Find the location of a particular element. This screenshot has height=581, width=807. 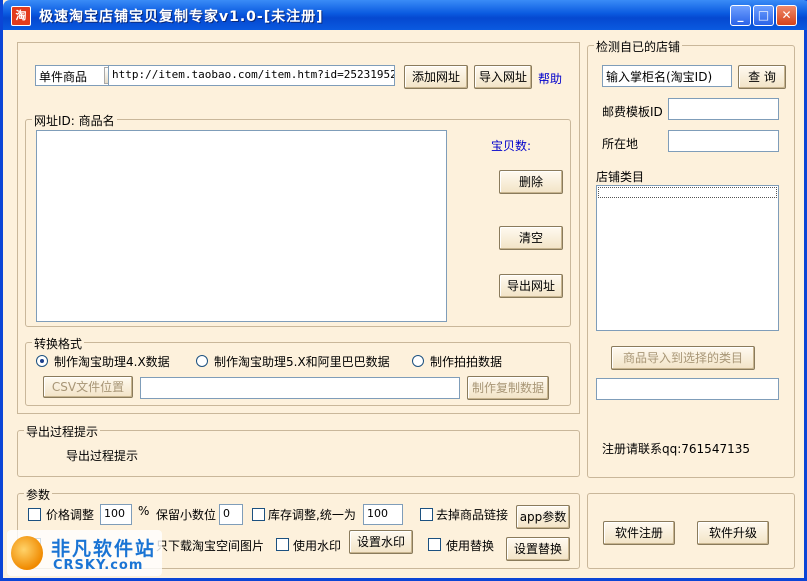

export-group: 导出过程提示 导出过程提示 is located at coordinates (298, 450).